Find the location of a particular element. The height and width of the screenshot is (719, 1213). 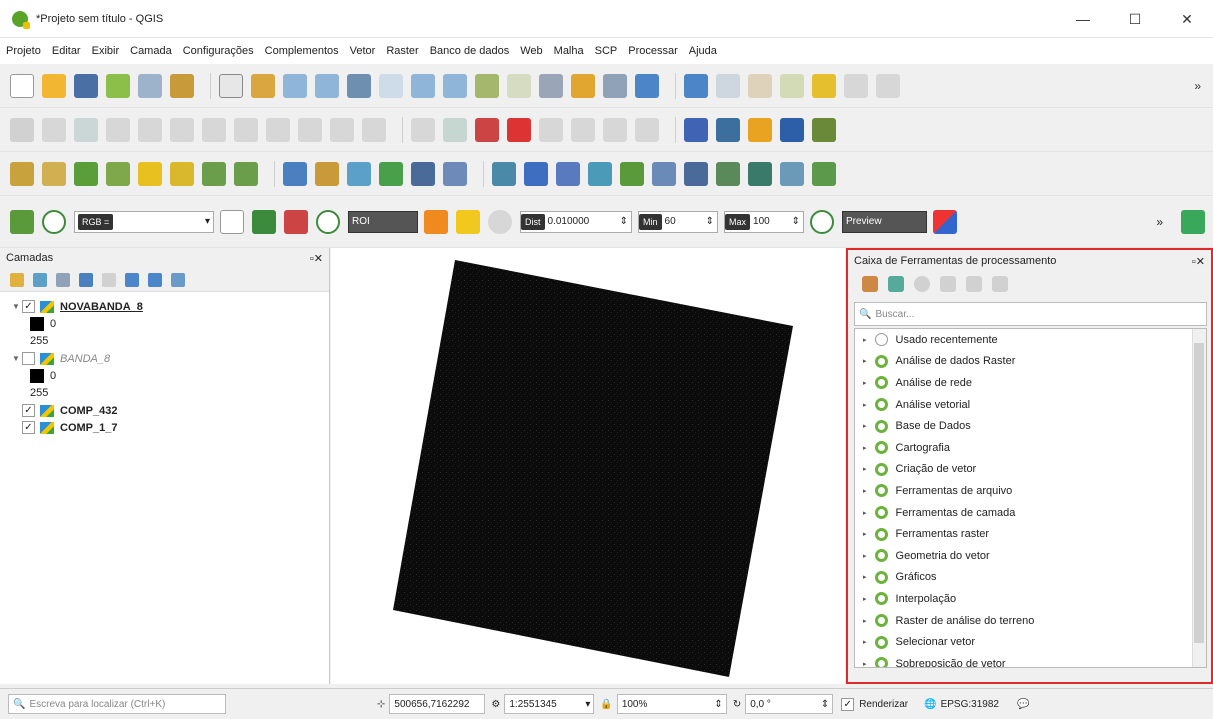

new-geopackage-icon is located at coordinates (295, 173).